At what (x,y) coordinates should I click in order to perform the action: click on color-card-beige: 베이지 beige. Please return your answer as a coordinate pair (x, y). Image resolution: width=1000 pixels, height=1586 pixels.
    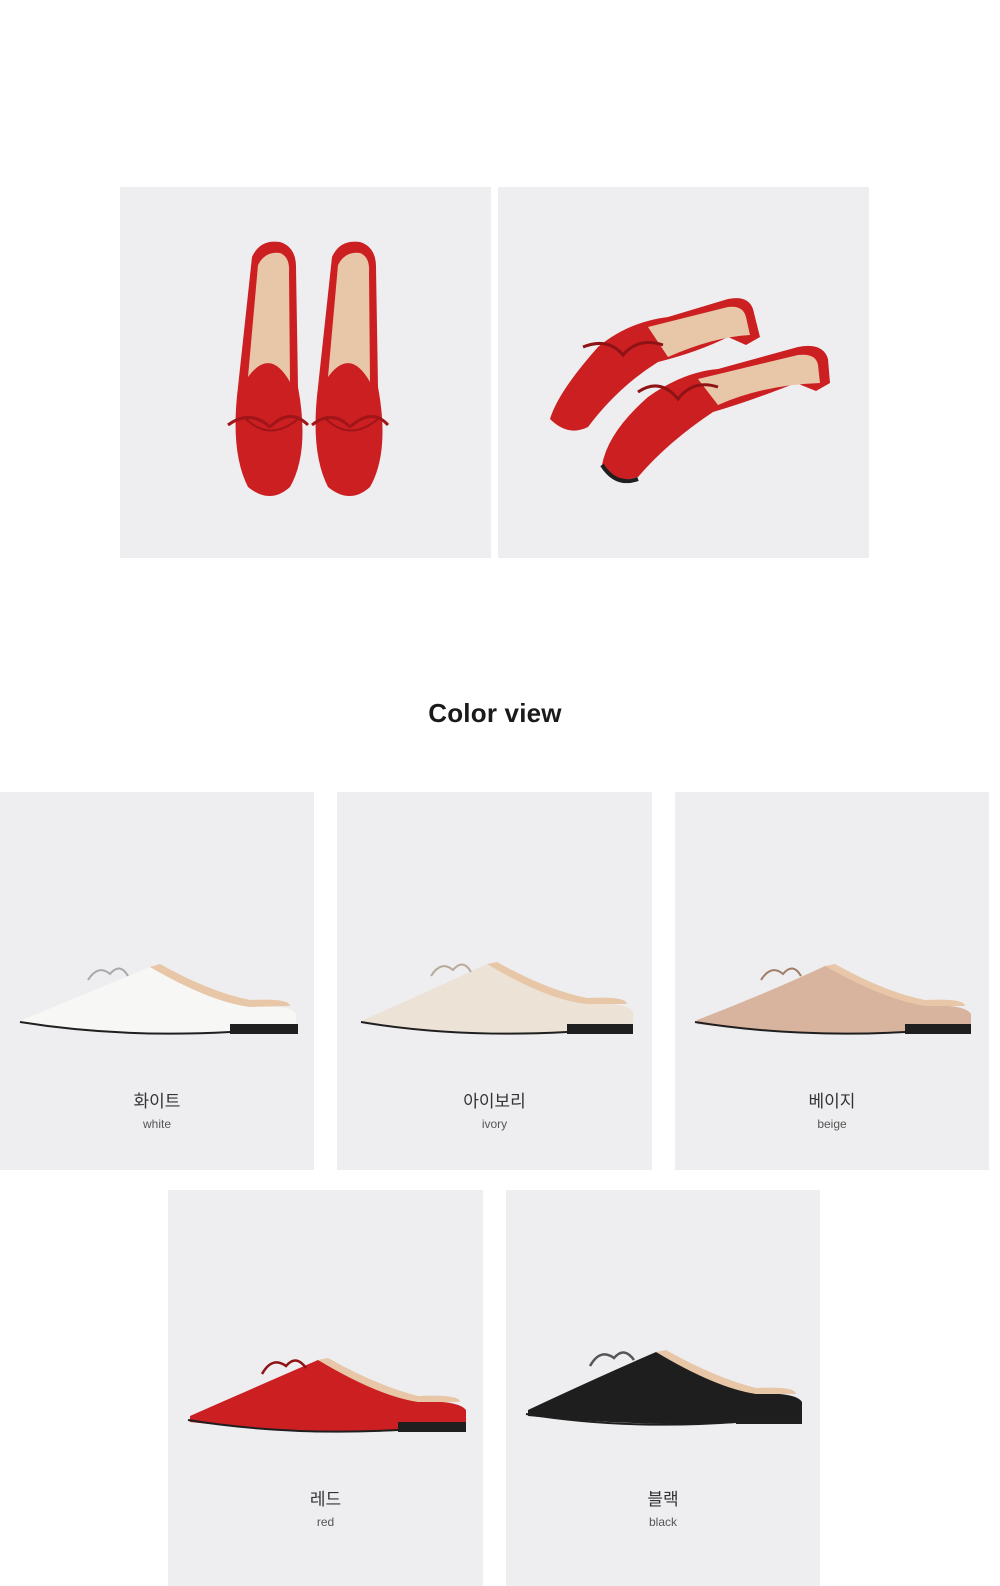
    Looking at the image, I should click on (832, 981).